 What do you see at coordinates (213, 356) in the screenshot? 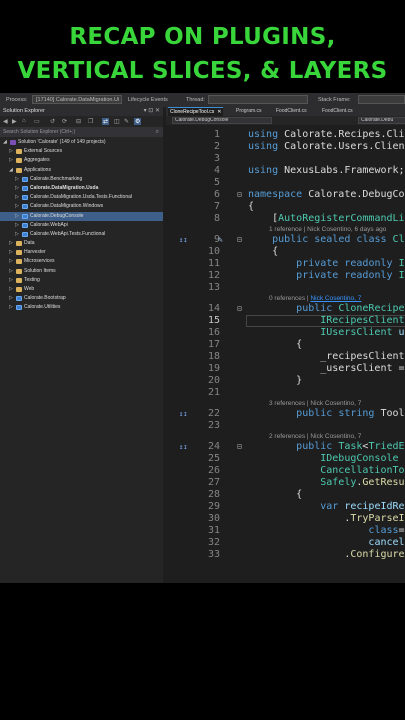
I see `line-number: 18` at bounding box center [213, 356].